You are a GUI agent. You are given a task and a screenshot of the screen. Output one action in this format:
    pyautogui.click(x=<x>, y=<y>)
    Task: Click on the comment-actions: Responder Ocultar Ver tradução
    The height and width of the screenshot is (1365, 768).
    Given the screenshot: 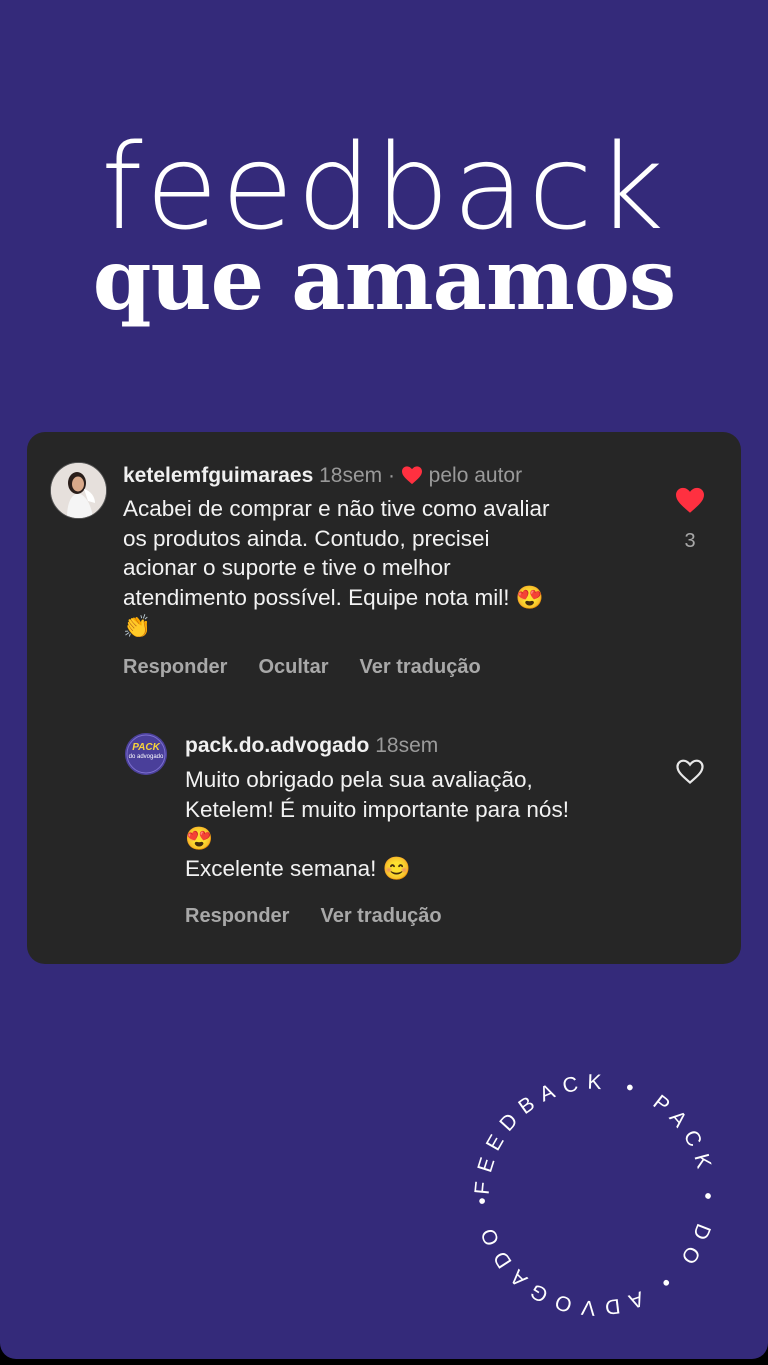 What is the action you would take?
    pyautogui.click(x=302, y=667)
    